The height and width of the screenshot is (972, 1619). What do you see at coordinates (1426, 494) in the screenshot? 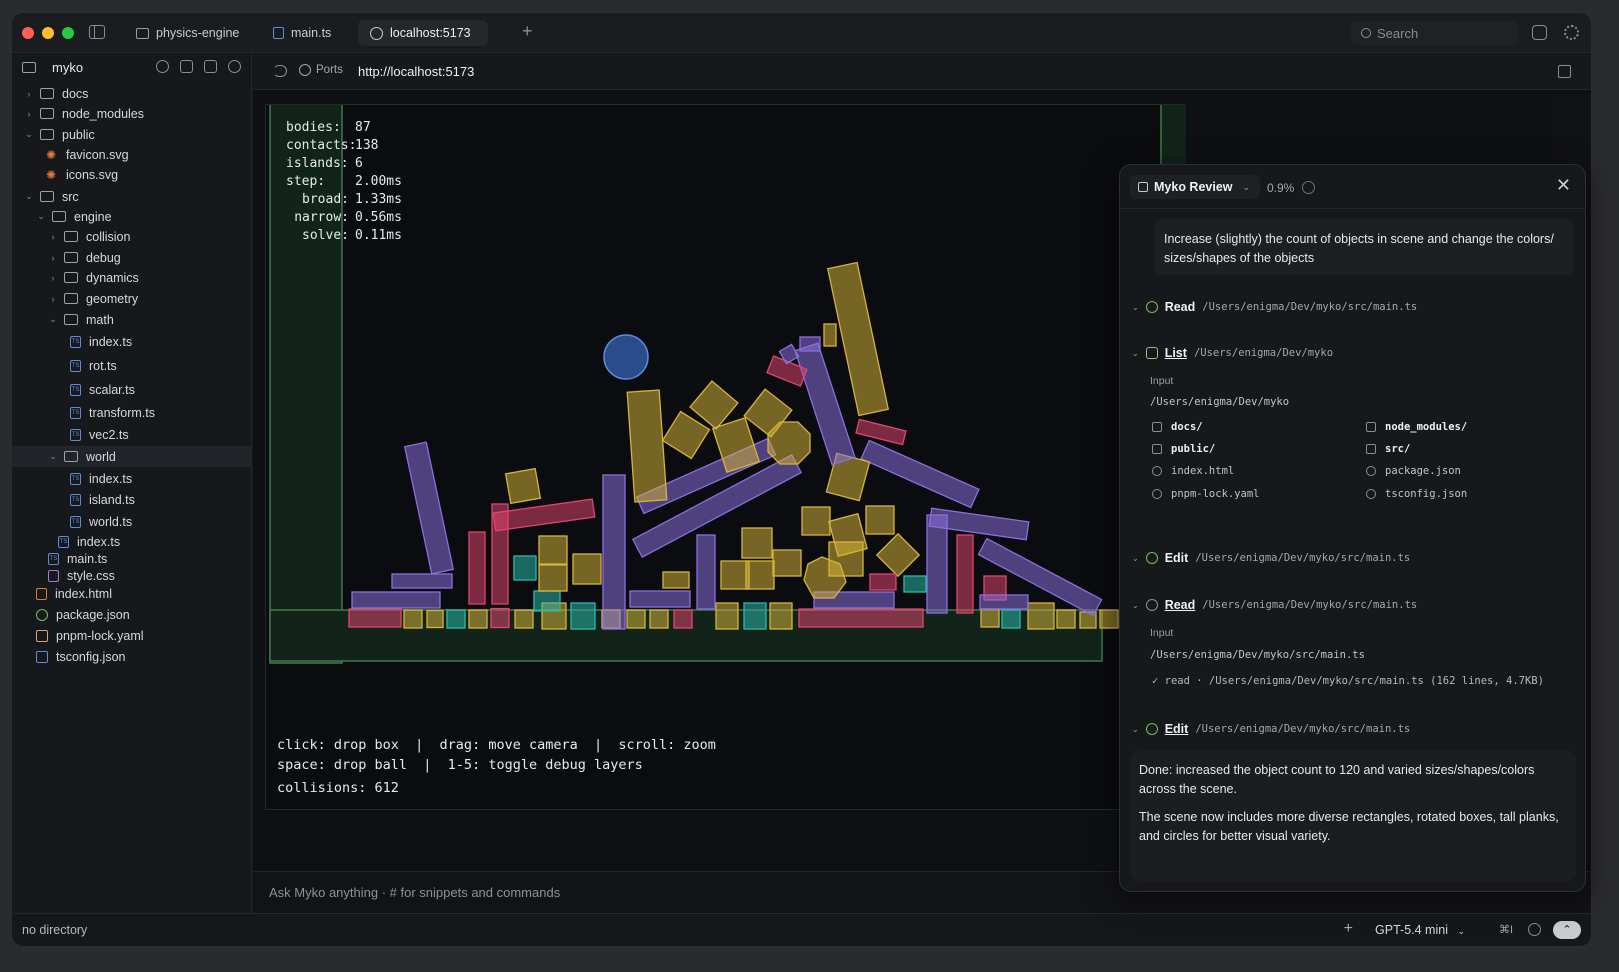
I see `list-item-label: tsconfig.json` at bounding box center [1426, 494].